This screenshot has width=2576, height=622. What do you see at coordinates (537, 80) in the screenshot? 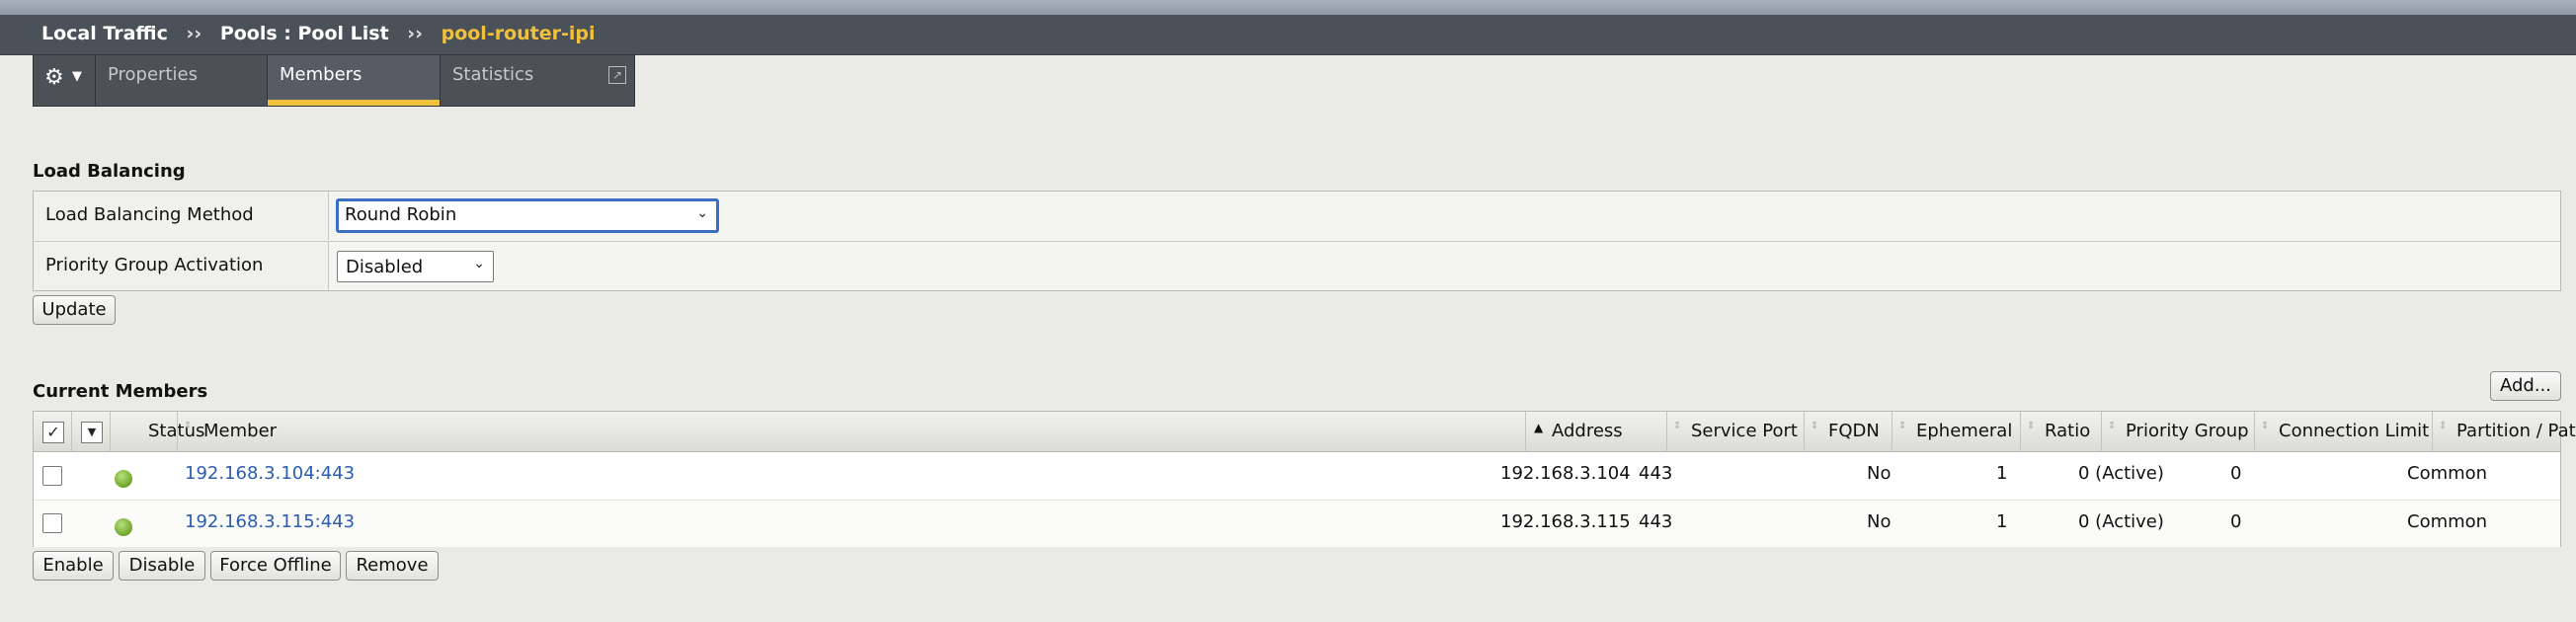
I see `tab-statistics: Statistics ↗` at bounding box center [537, 80].